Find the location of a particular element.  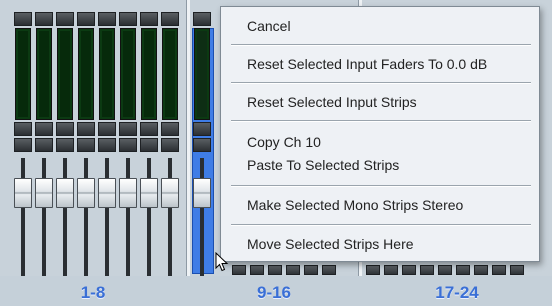

menu-item-move-strips: Move Selected Strips Here is located at coordinates (330, 244).